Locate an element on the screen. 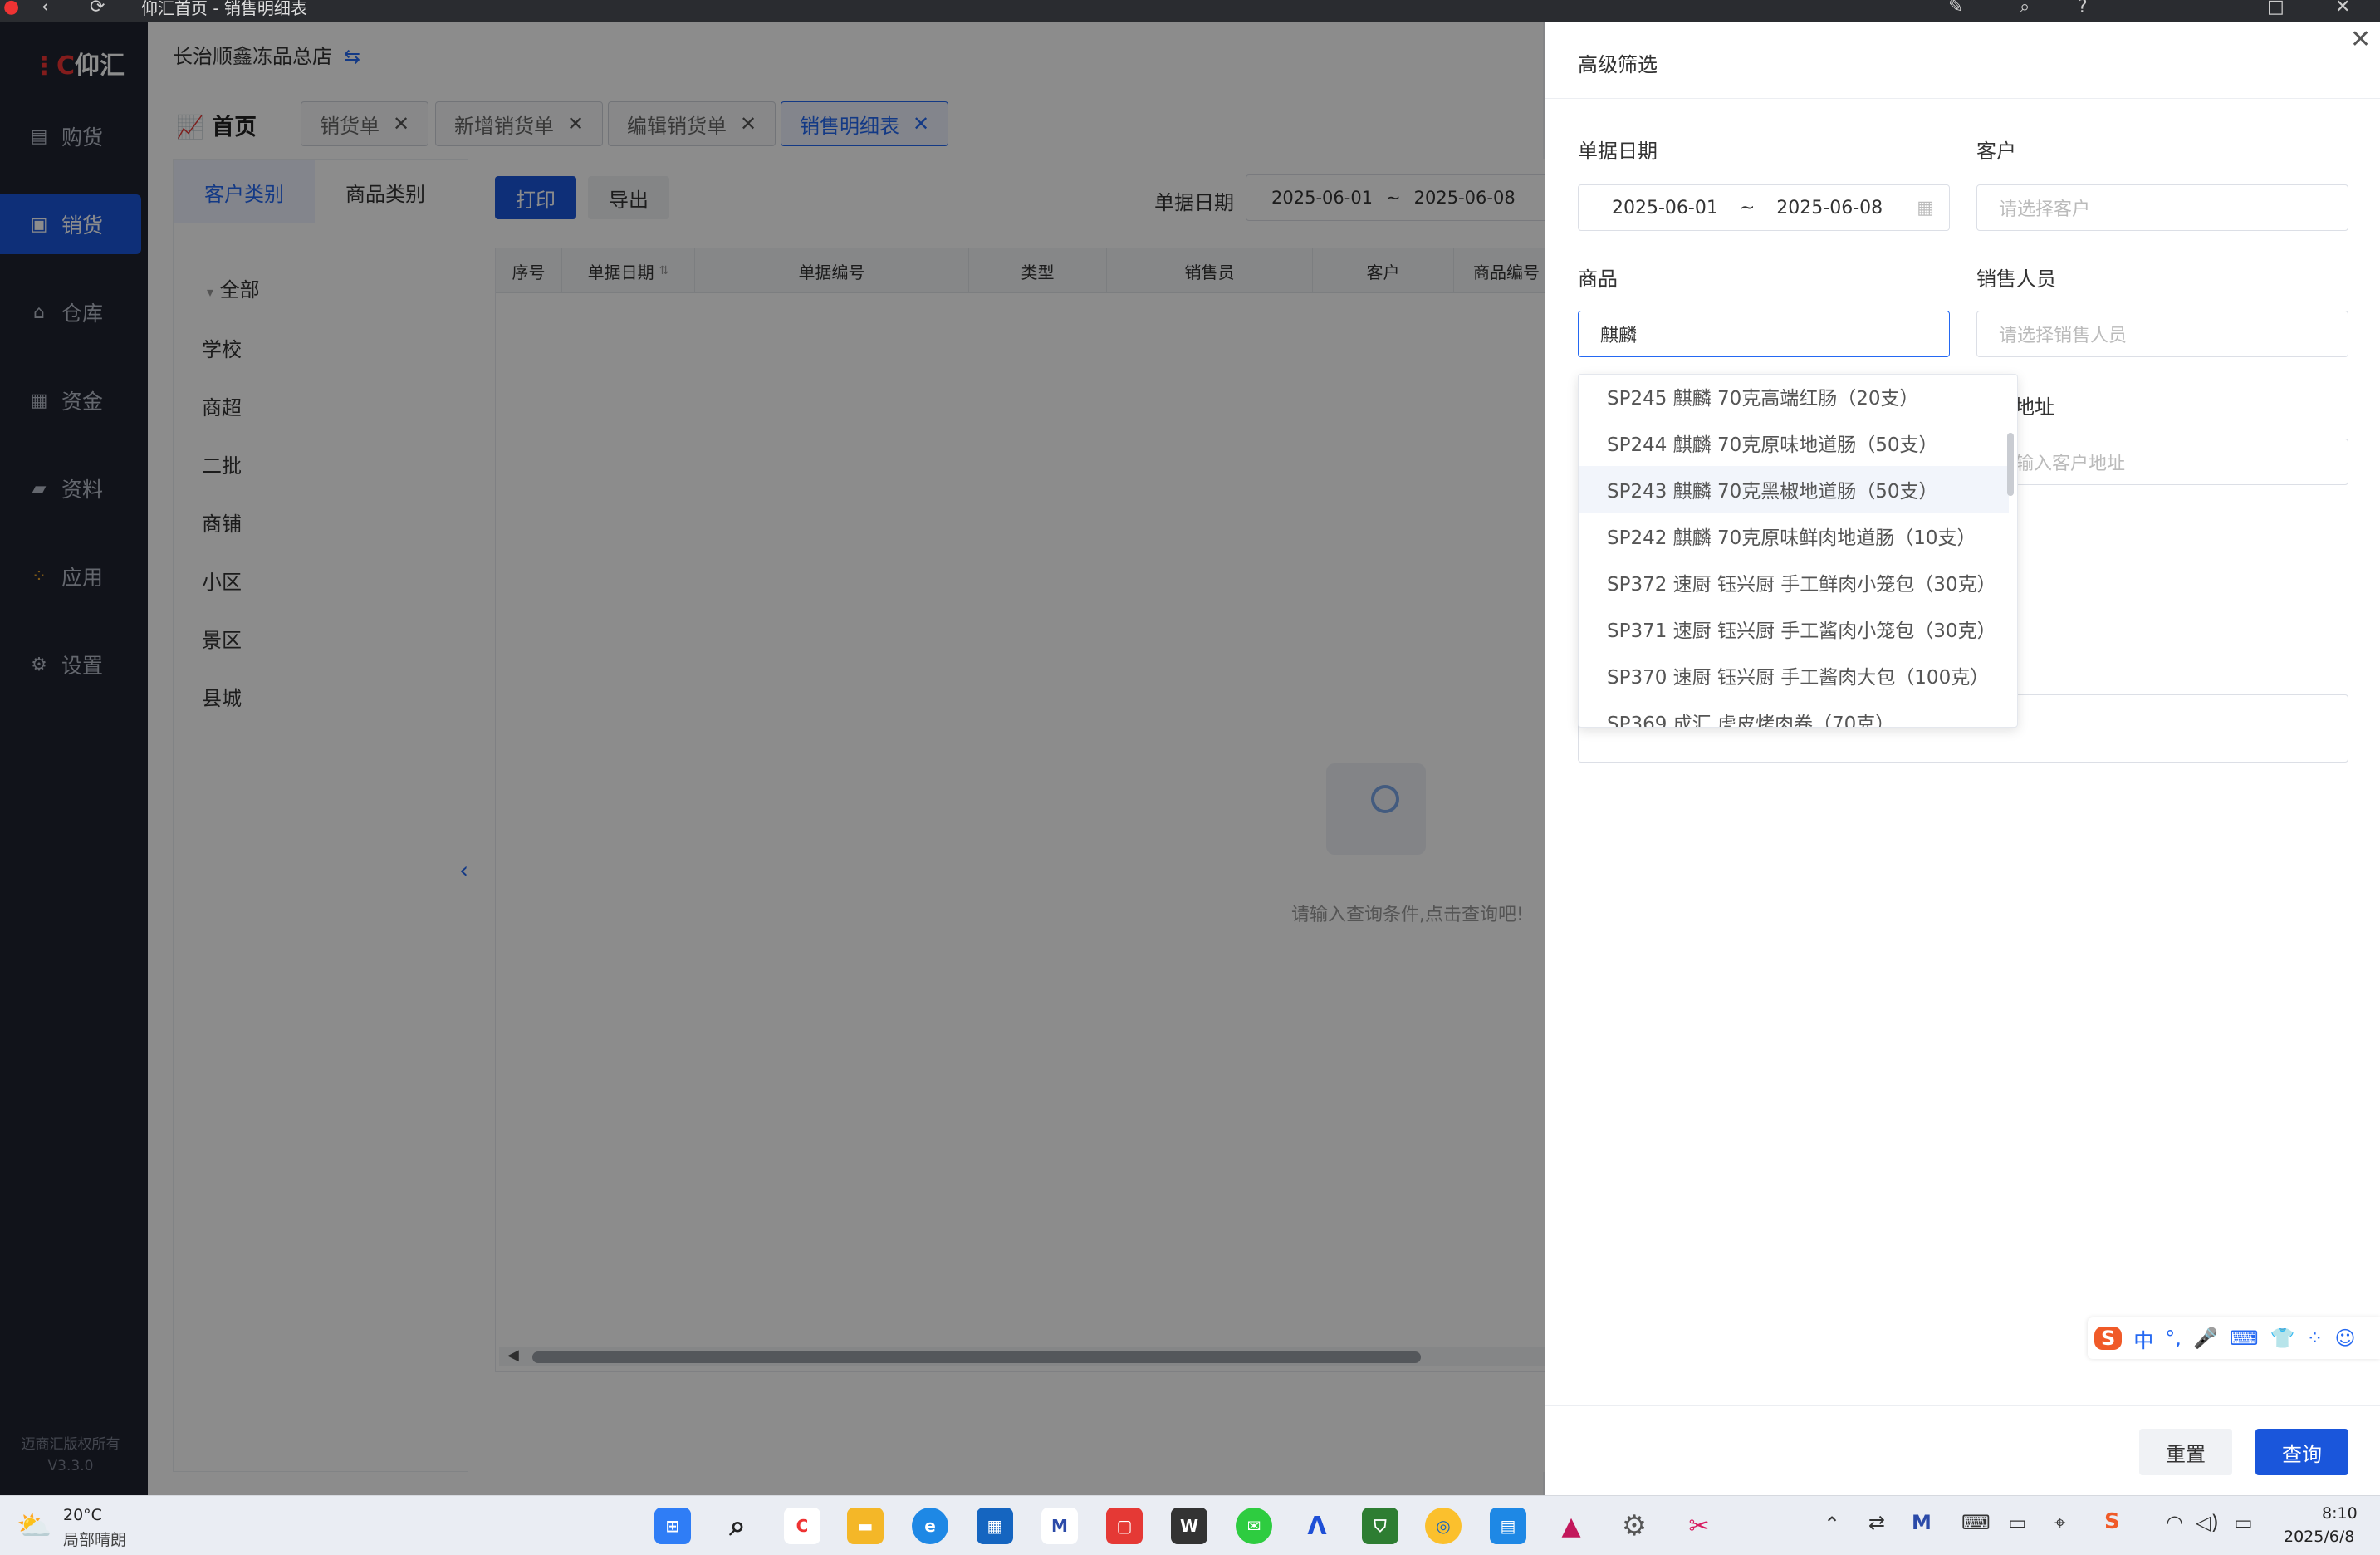  salesperson-select: 请选择销售人员 is located at coordinates (2162, 334).